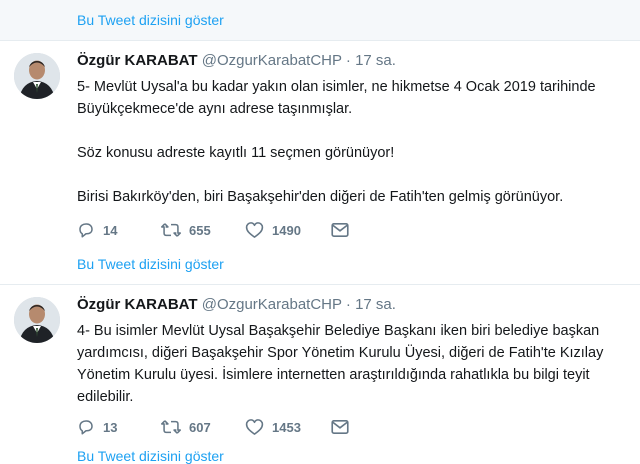 The image size is (640, 464). I want to click on tweet-line: Büyükçekmece'de aynı adrese taşınmışlar., so click(215, 109).